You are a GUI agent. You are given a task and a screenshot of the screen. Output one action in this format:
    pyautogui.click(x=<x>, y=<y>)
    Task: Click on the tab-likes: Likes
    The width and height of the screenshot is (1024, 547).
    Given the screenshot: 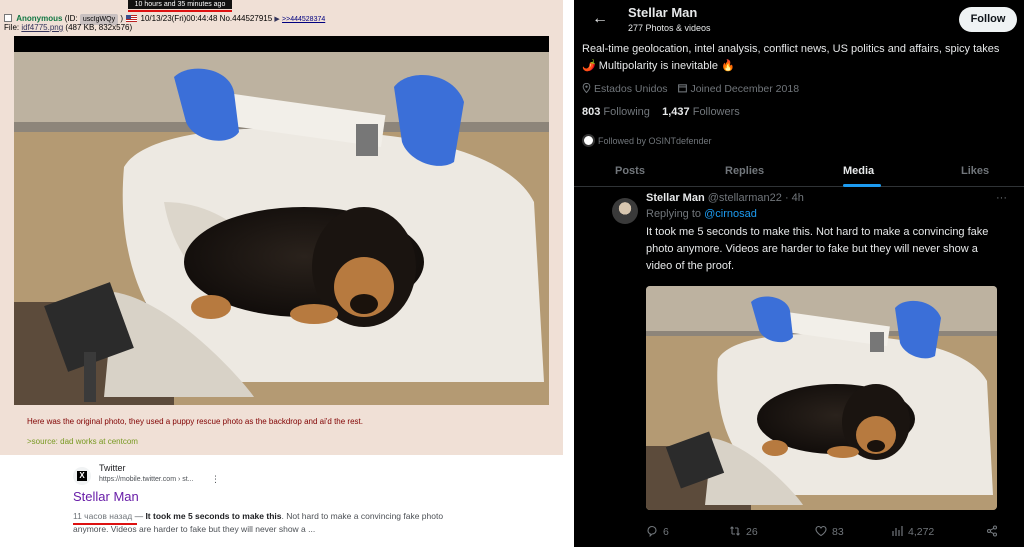 What is the action you would take?
    pyautogui.click(x=975, y=171)
    